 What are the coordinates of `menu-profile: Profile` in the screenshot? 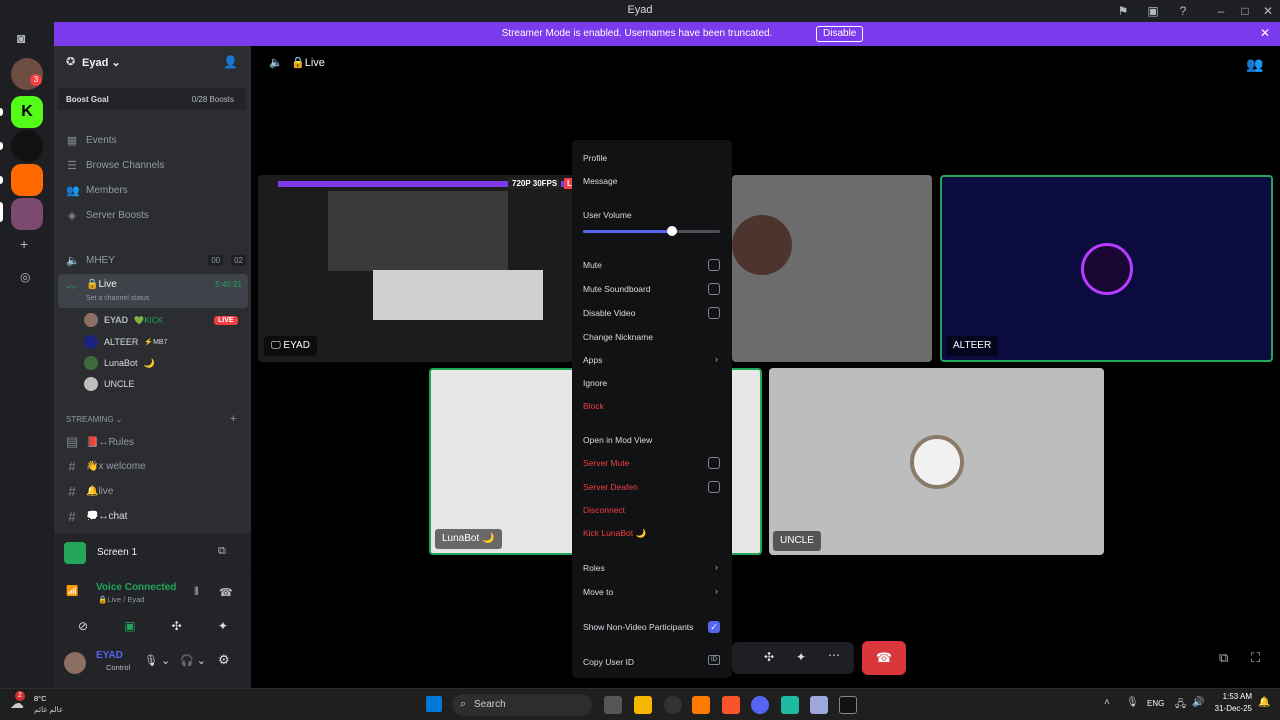 It's located at (595, 158).